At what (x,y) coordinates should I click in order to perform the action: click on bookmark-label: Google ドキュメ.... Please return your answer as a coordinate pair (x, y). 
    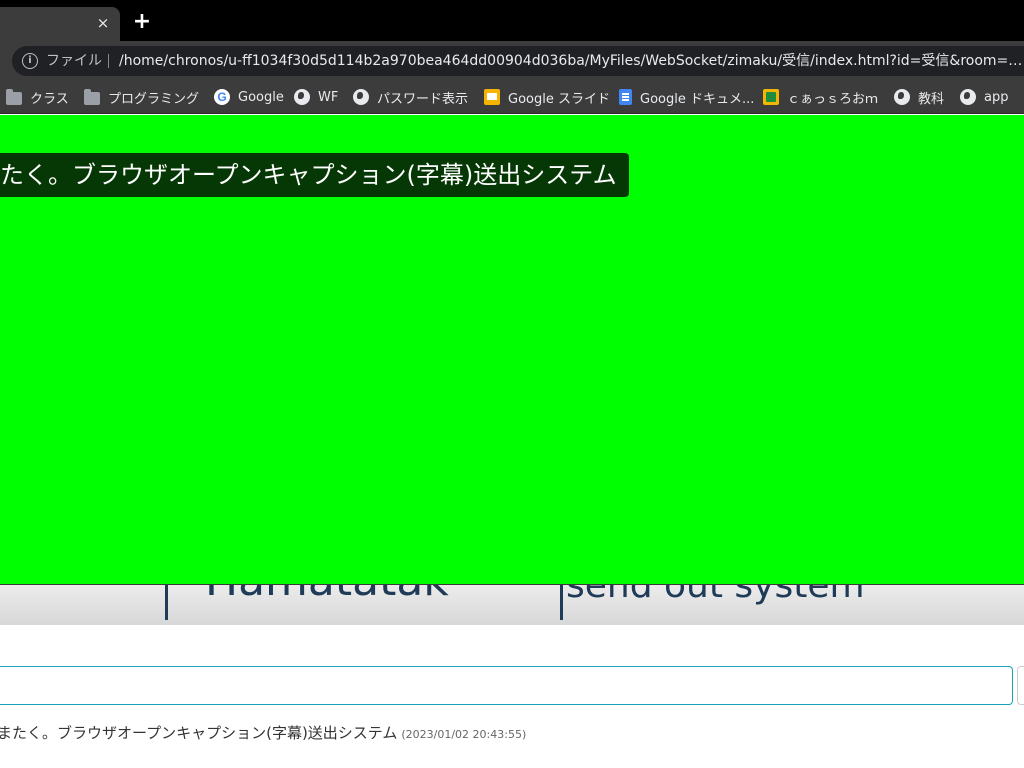
    Looking at the image, I should click on (697, 99).